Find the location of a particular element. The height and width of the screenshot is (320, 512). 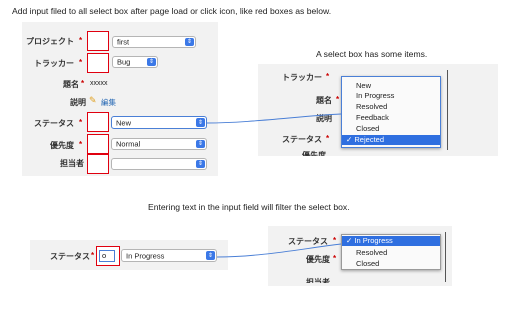

connector-status-to-dropdown is located at coordinates (274, 118).